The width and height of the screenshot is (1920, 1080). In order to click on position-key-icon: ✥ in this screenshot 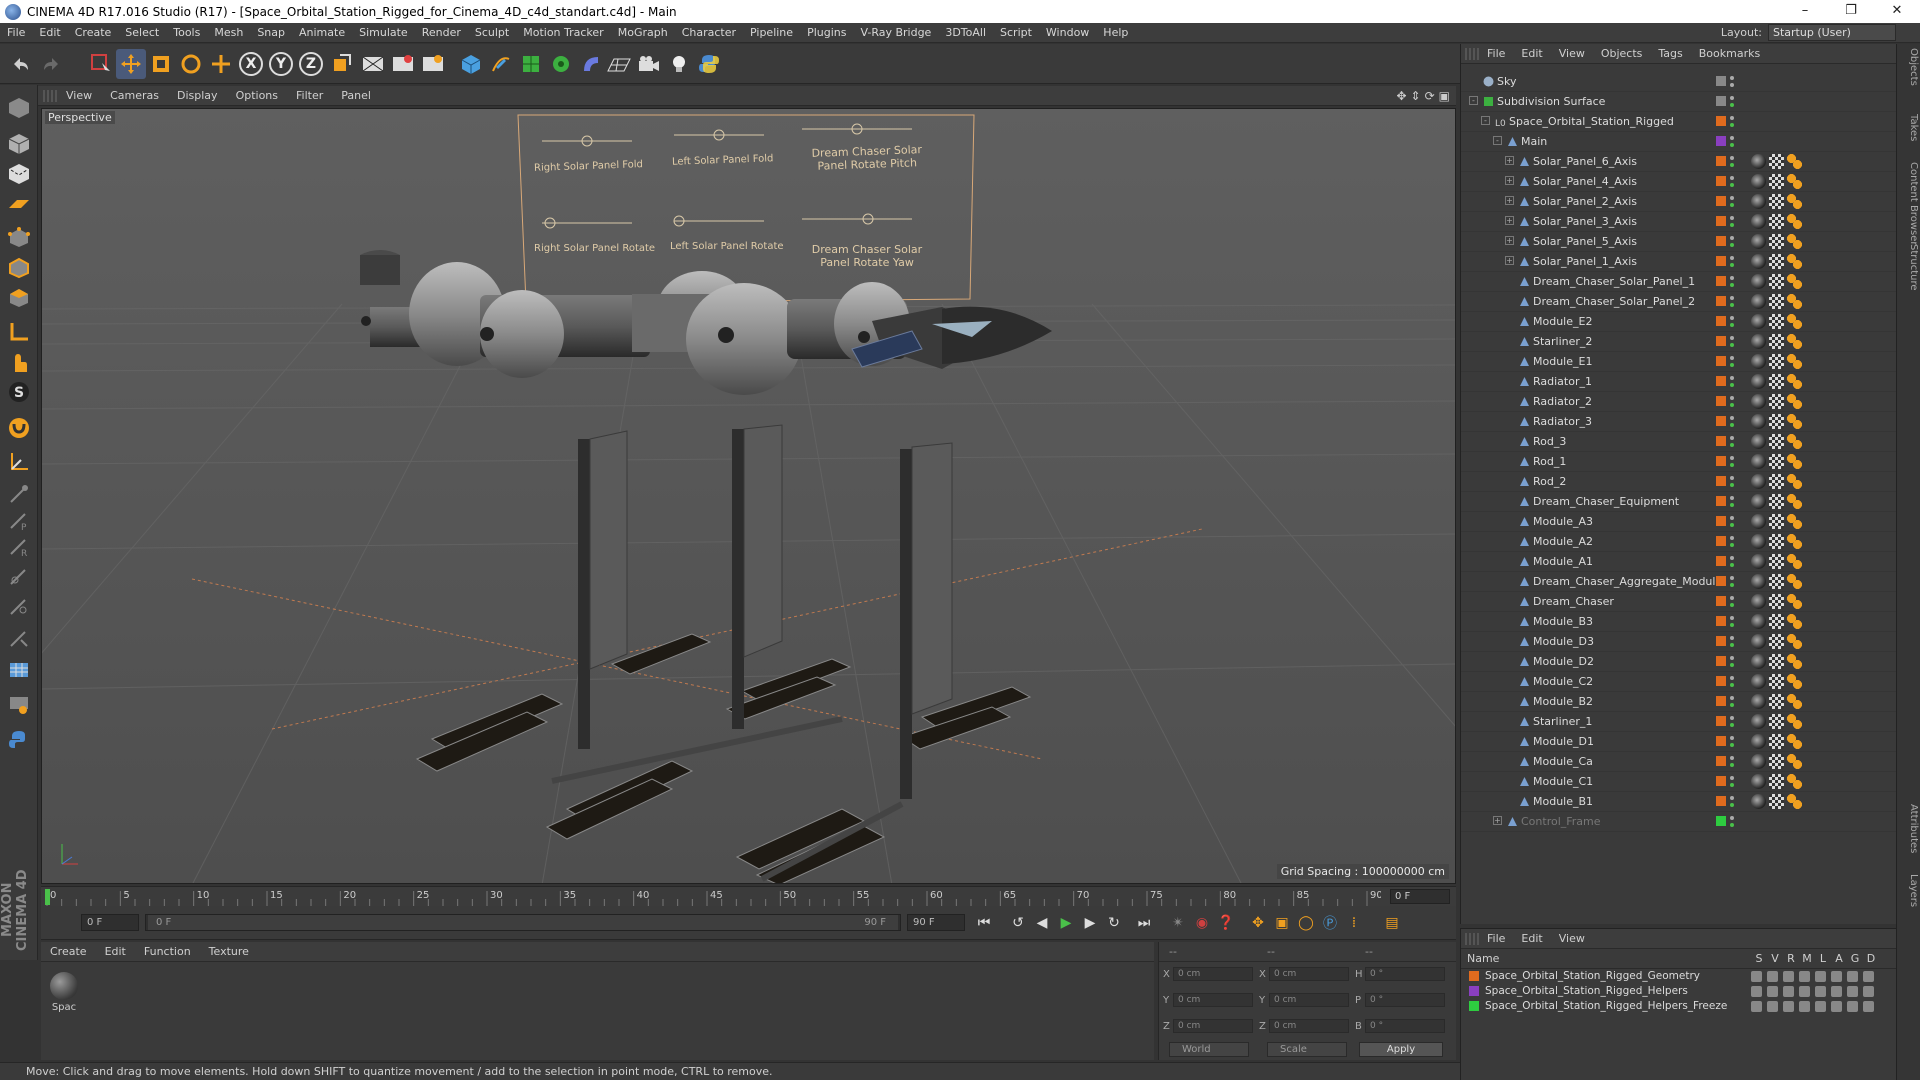, I will do `click(1258, 923)`.